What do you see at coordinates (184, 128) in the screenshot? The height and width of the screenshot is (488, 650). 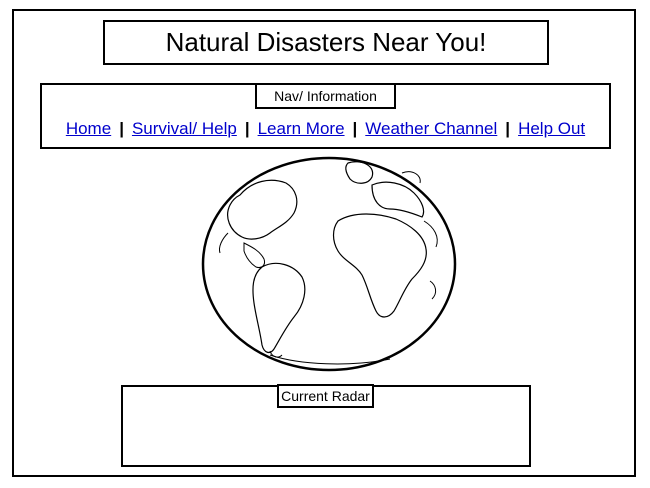 I see `nav-link-survival-help: Survival/ Help` at bounding box center [184, 128].